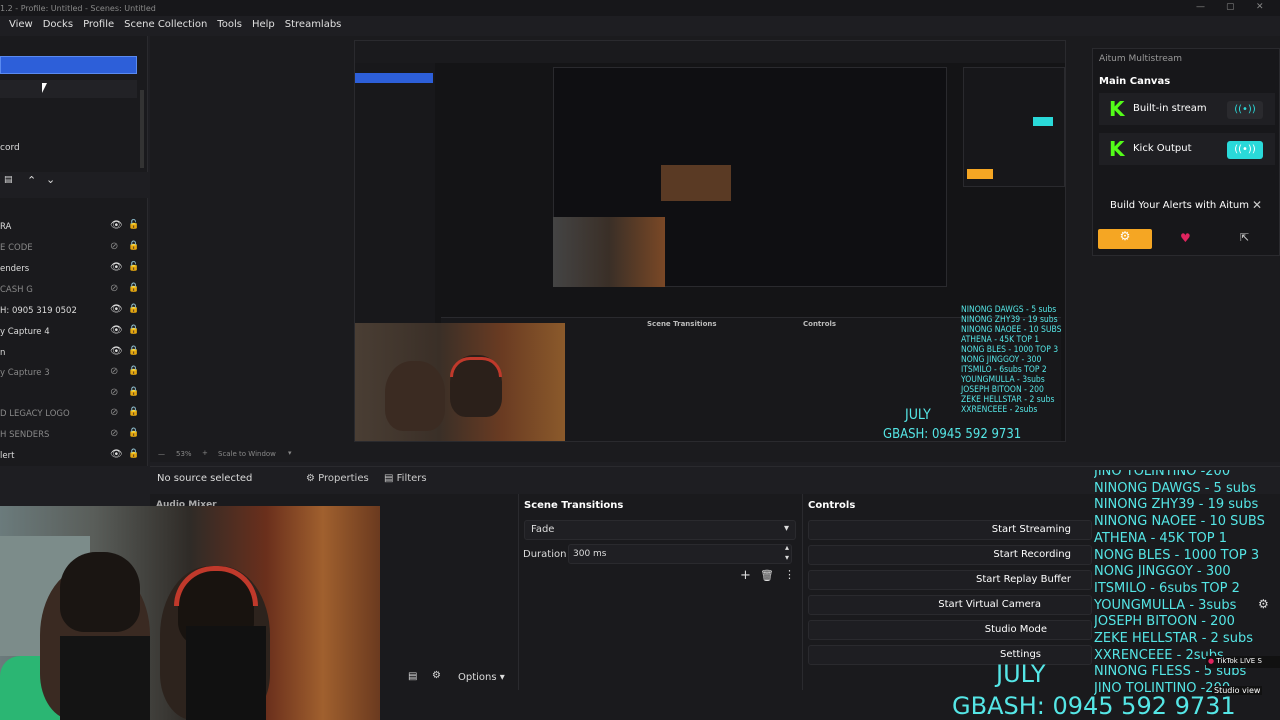 The image size is (1280, 720). What do you see at coordinates (68, 65) in the screenshot?
I see `scene-item-selected` at bounding box center [68, 65].